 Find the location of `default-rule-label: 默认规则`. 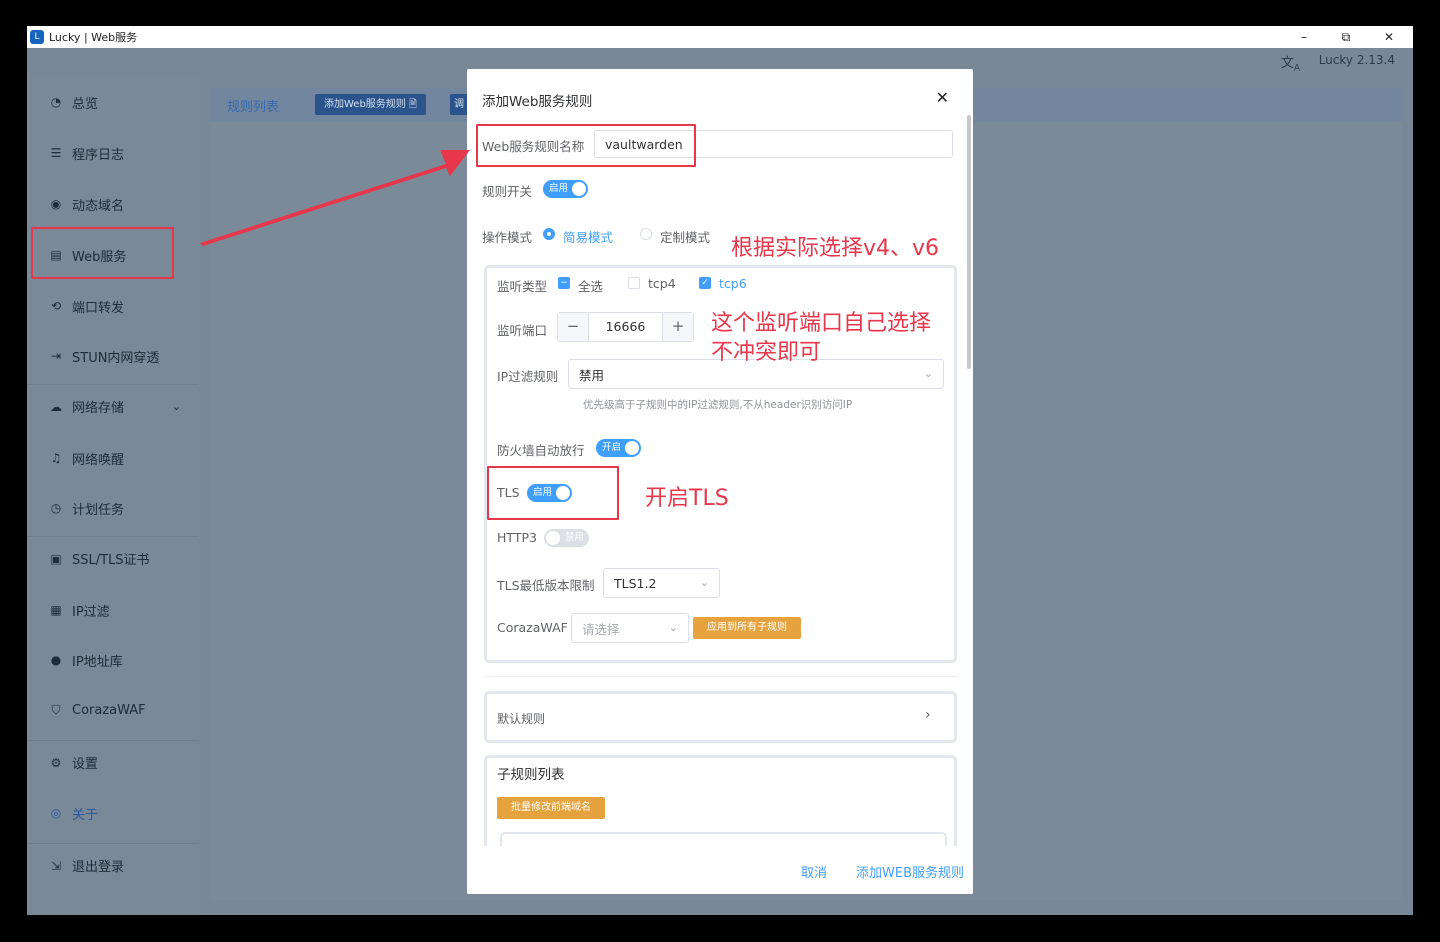

default-rule-label: 默认规则 is located at coordinates (521, 719).